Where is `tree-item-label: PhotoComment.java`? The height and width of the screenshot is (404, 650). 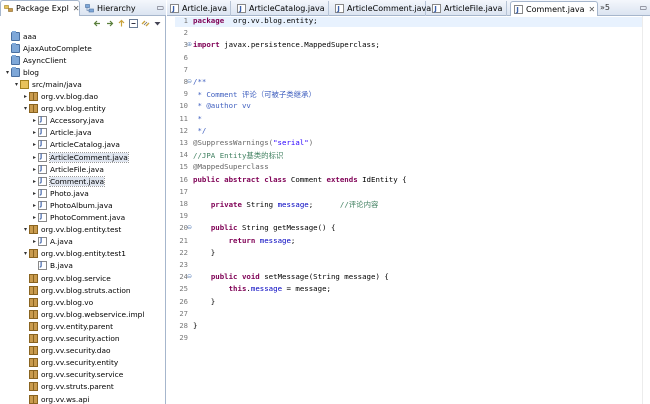 tree-item-label: PhotoComment.java is located at coordinates (88, 217).